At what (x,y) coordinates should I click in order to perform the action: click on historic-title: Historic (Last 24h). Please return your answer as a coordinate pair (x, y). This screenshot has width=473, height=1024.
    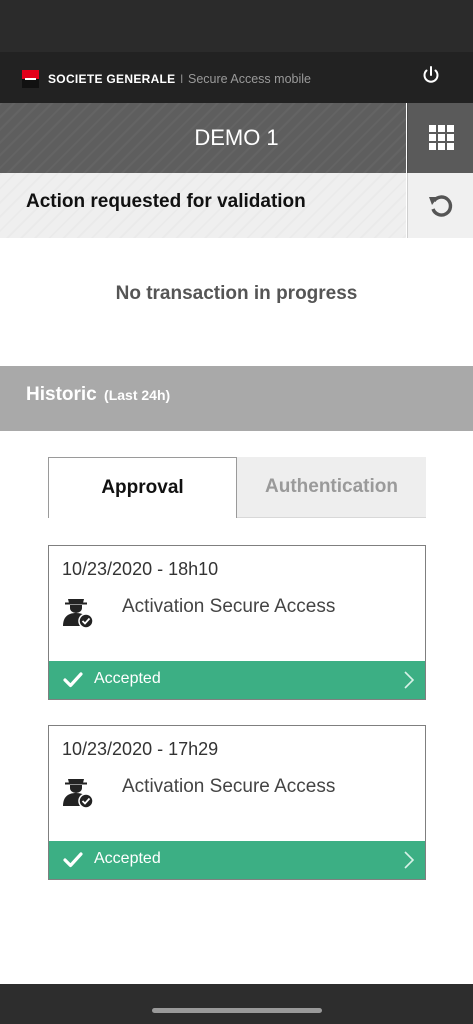
    Looking at the image, I should click on (98, 395).